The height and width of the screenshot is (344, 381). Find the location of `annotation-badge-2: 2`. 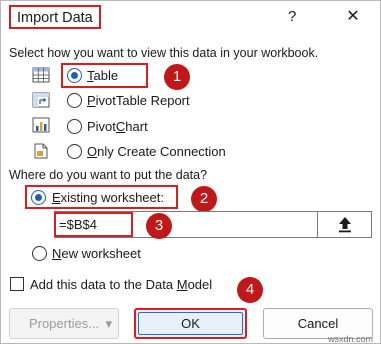

annotation-badge-2: 2 is located at coordinates (204, 199).